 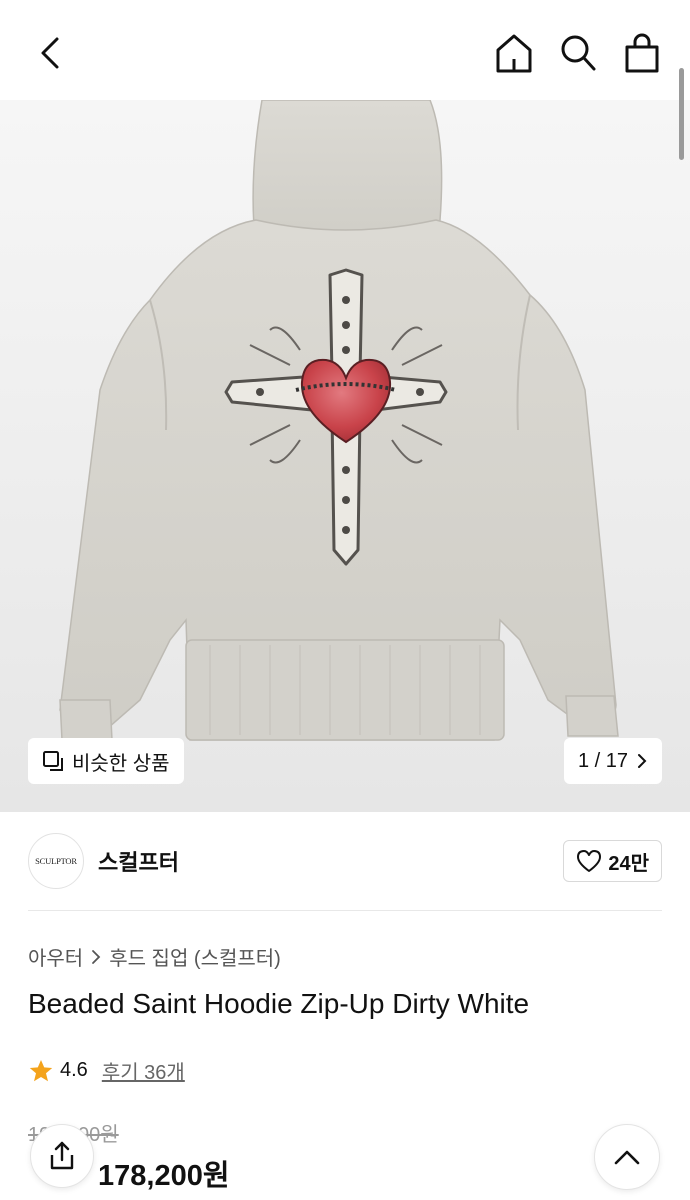 I want to click on share-icon, so click(x=62, y=1155).